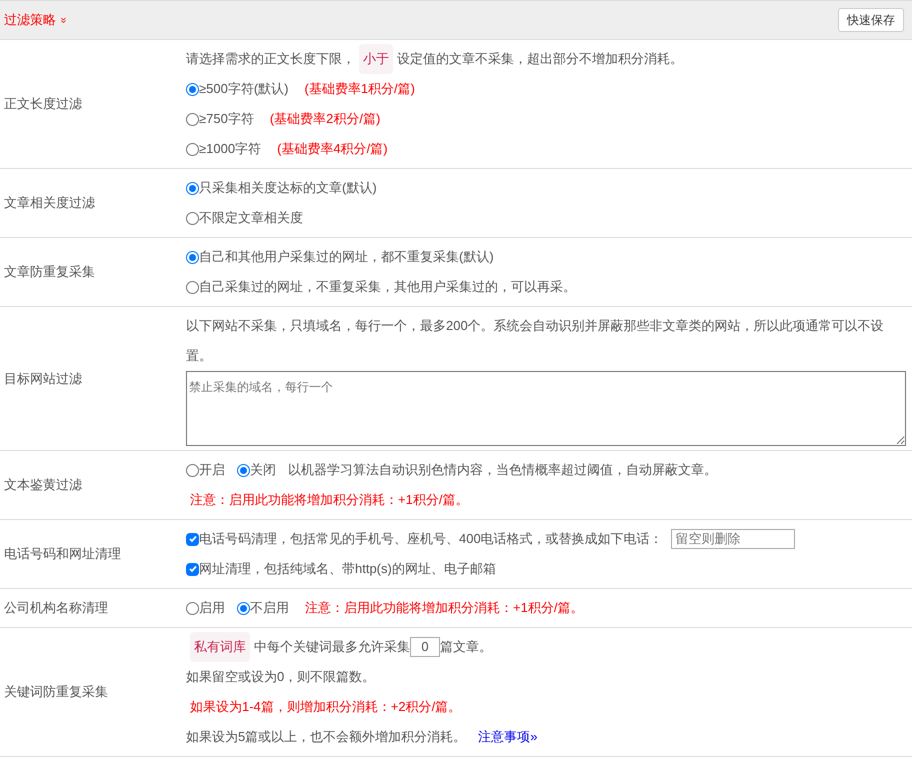 Image resolution: width=912 pixels, height=768 pixels. I want to click on row-label: 公司机构名称清理, so click(56, 608).